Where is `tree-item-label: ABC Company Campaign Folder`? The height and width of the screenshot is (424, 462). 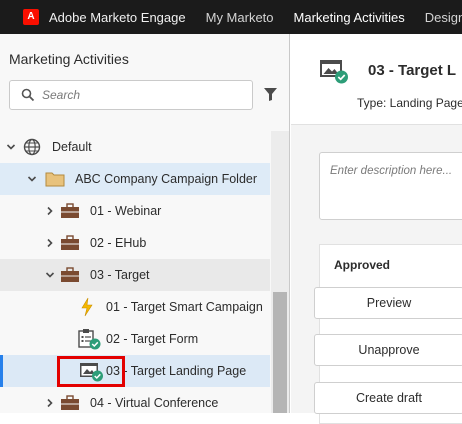
tree-item-label: ABC Company Campaign Folder is located at coordinates (166, 179).